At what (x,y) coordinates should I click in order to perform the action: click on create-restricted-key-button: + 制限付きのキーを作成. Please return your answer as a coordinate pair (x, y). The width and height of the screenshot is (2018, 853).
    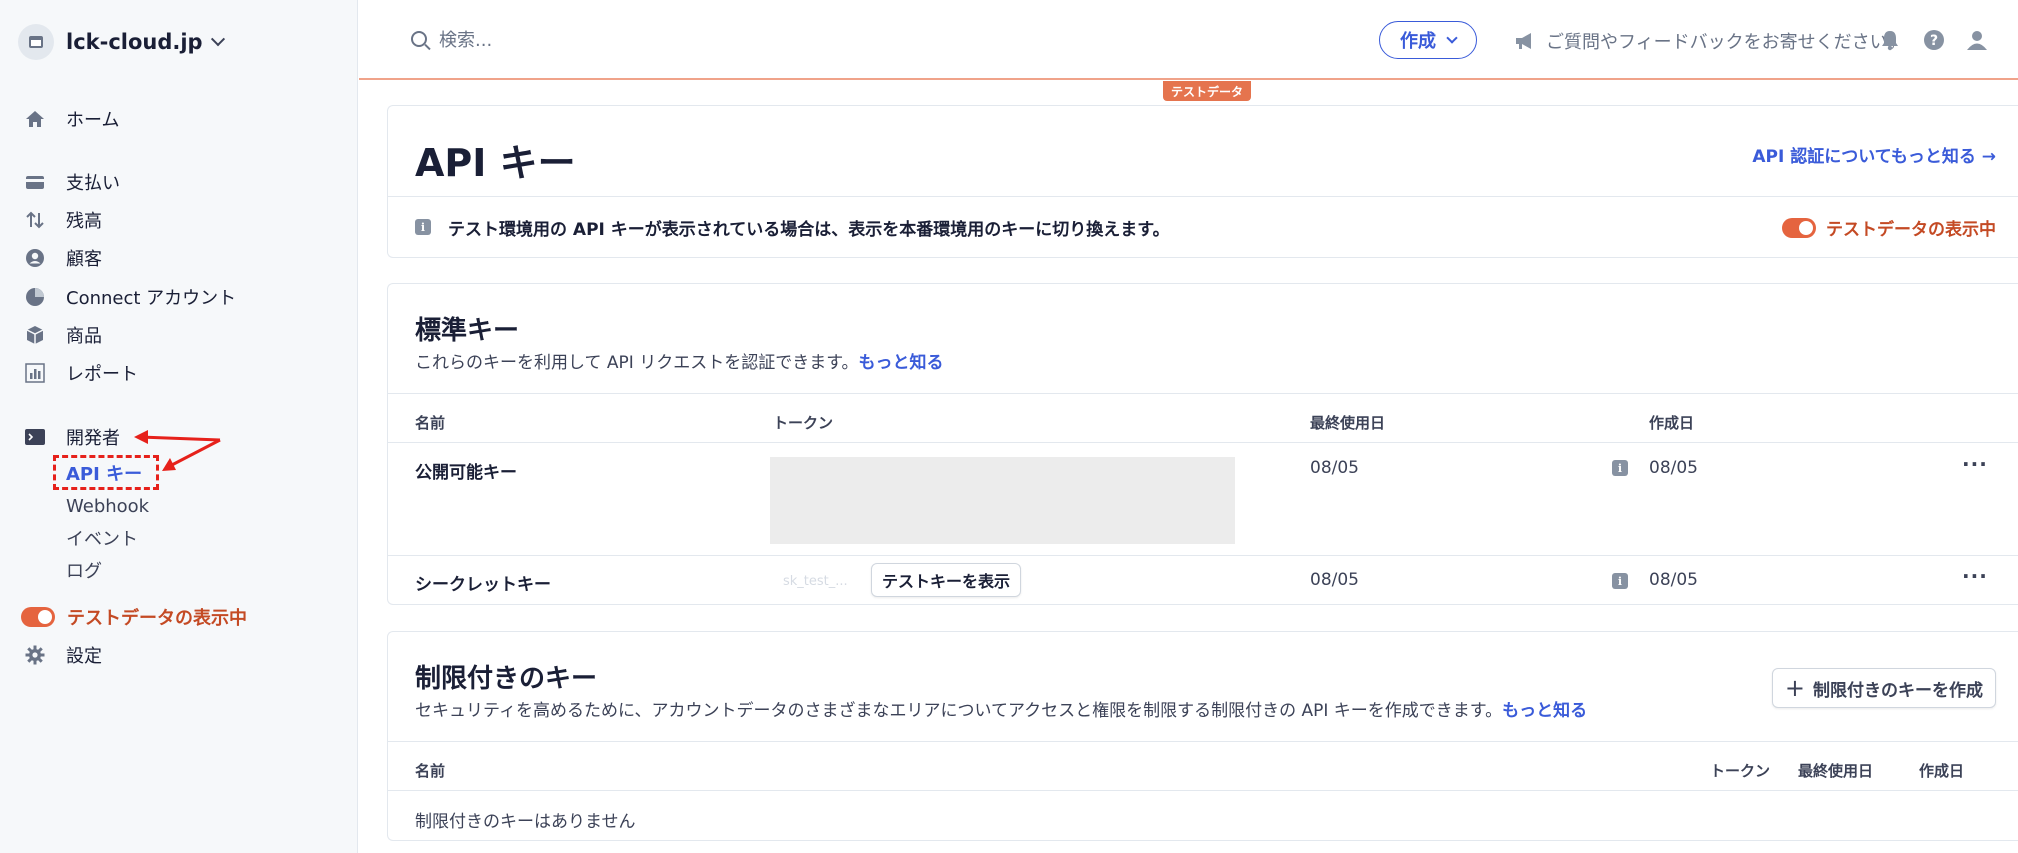
    Looking at the image, I should click on (1883, 688).